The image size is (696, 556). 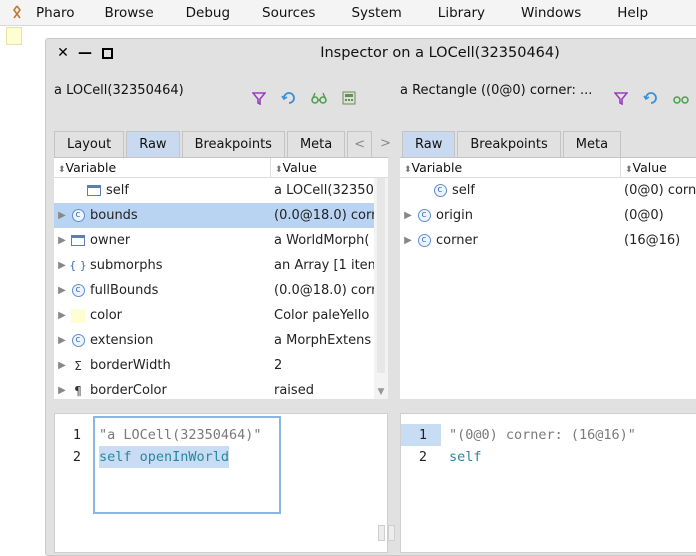 I want to click on table-row: ▶ c bounds (0.0@18.0) corr, so click(x=221, y=215).